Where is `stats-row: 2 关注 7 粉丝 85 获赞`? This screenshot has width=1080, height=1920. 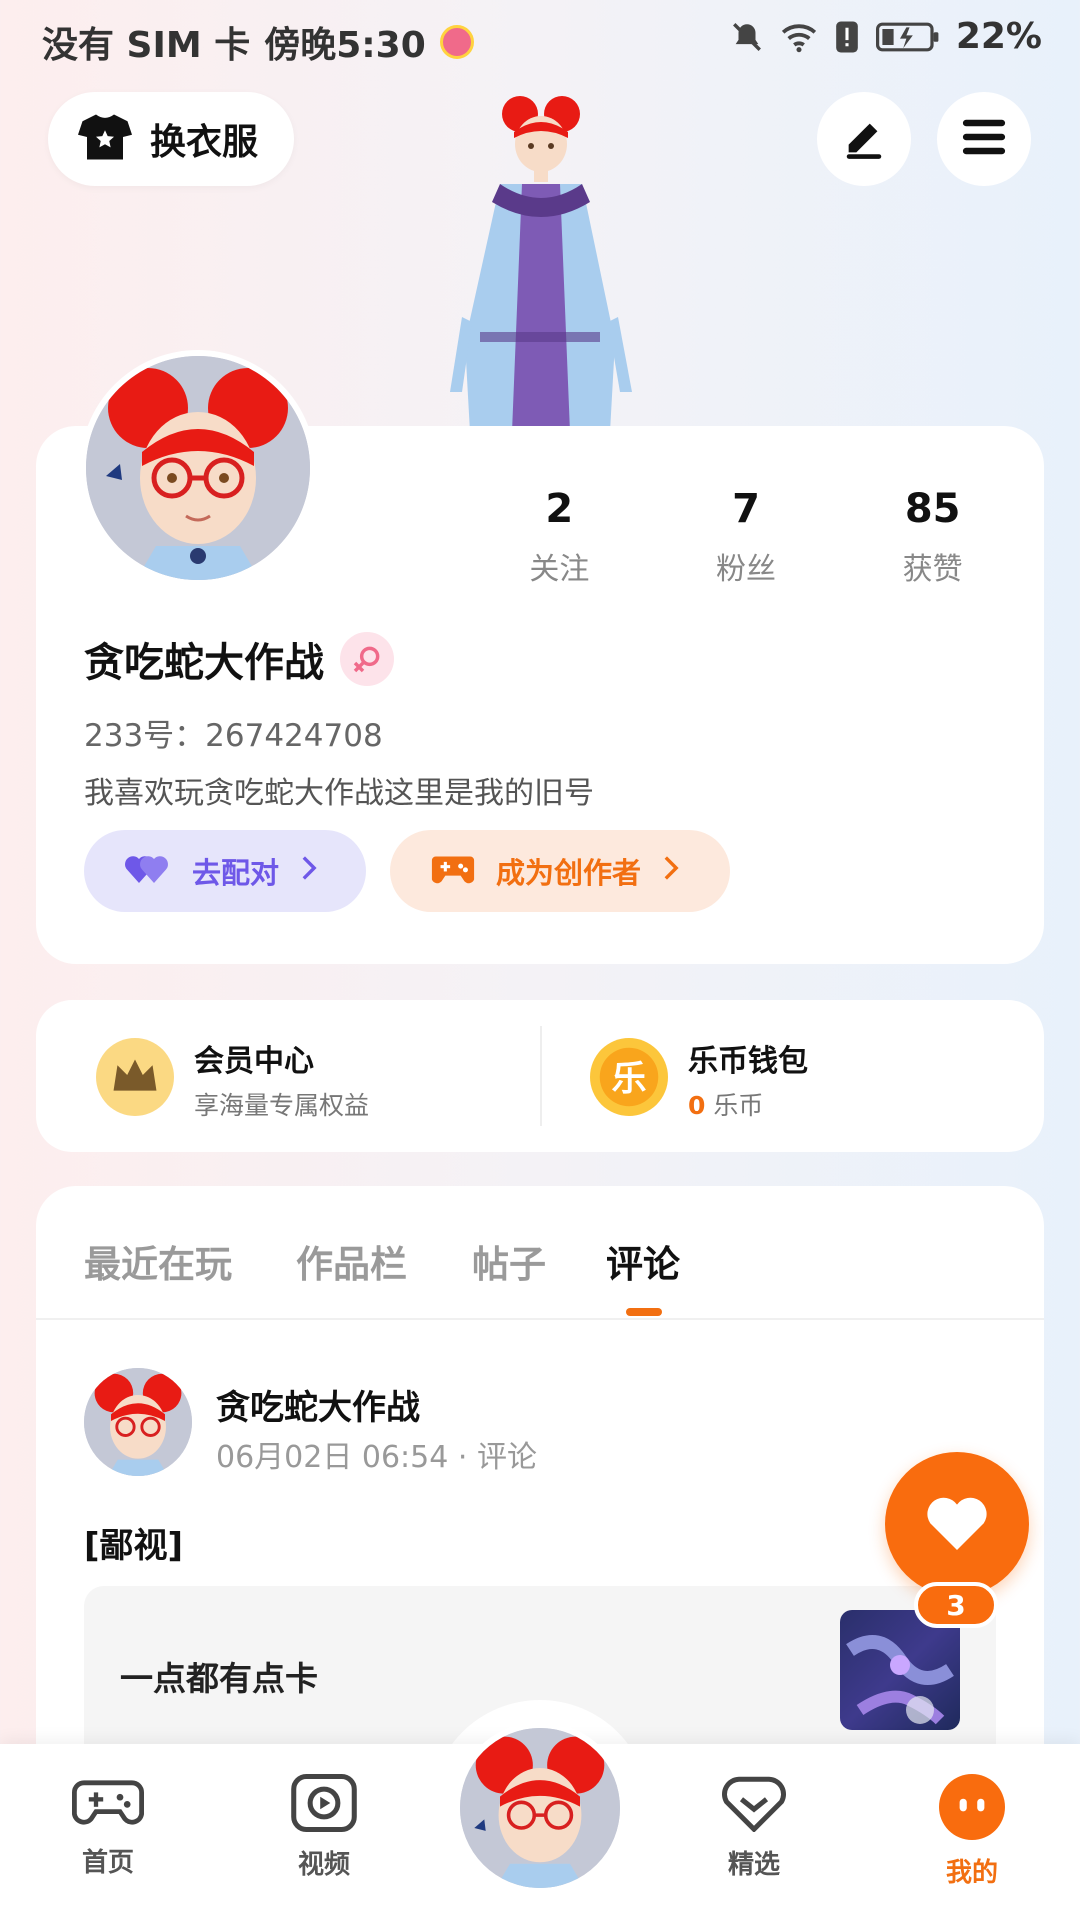
stats-row: 2 关注 7 粉丝 85 获赞 is located at coordinates (746, 537).